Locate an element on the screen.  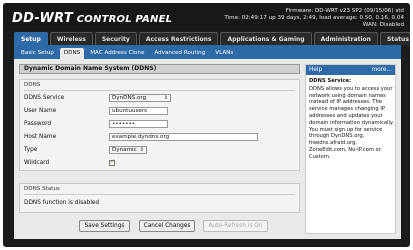
hostname-input: example.dyndns.org is located at coordinates (183, 137).